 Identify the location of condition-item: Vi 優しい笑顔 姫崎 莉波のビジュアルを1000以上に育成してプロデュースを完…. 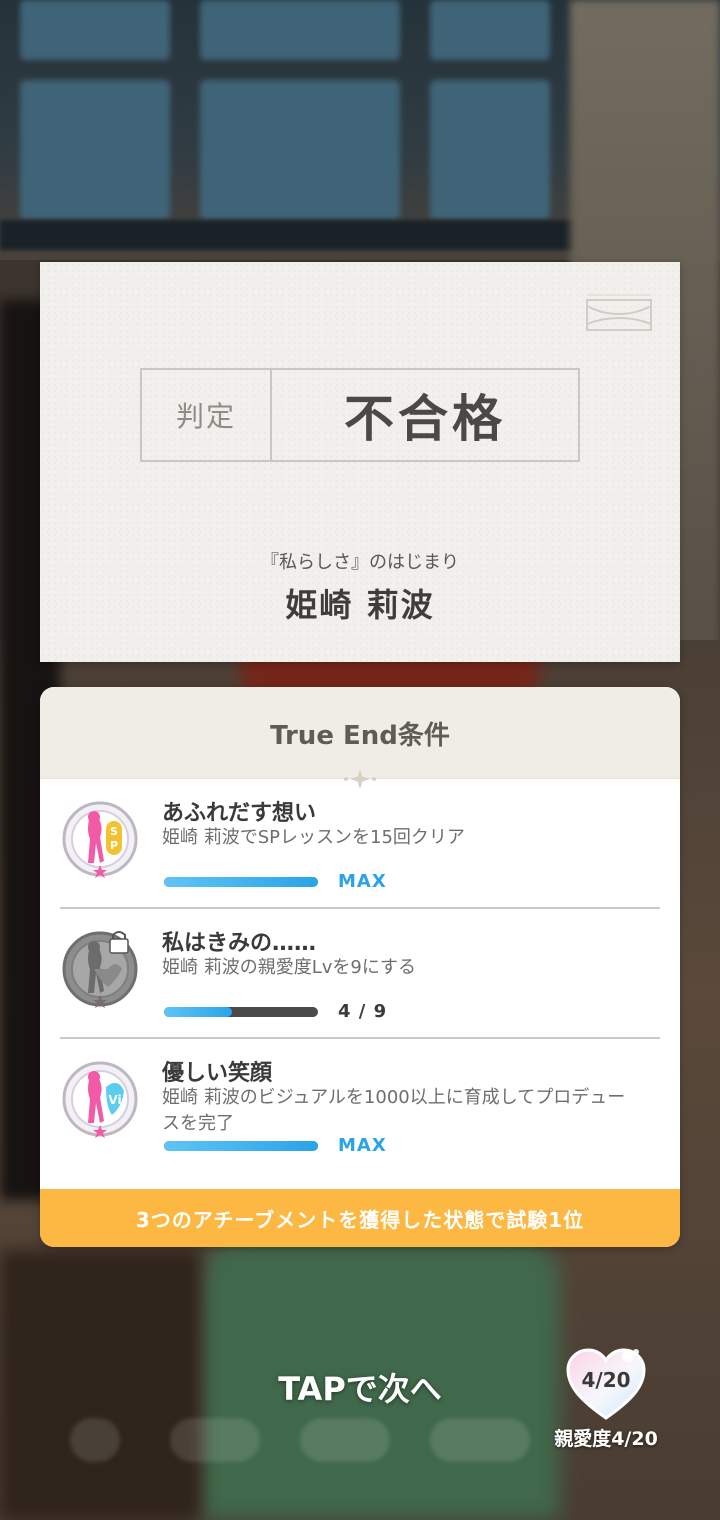
(360, 1104).